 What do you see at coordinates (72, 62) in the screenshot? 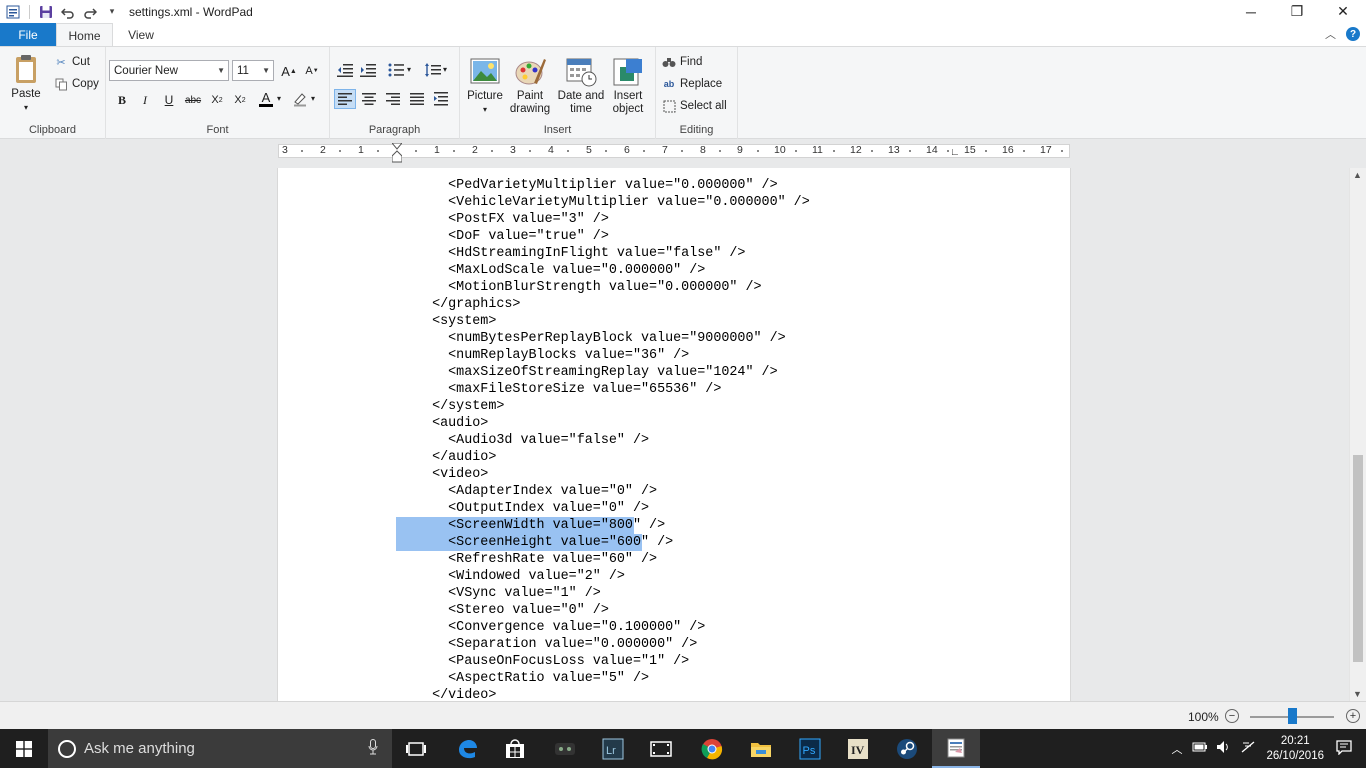
I see `cut-button: ✂ Cut` at bounding box center [72, 62].